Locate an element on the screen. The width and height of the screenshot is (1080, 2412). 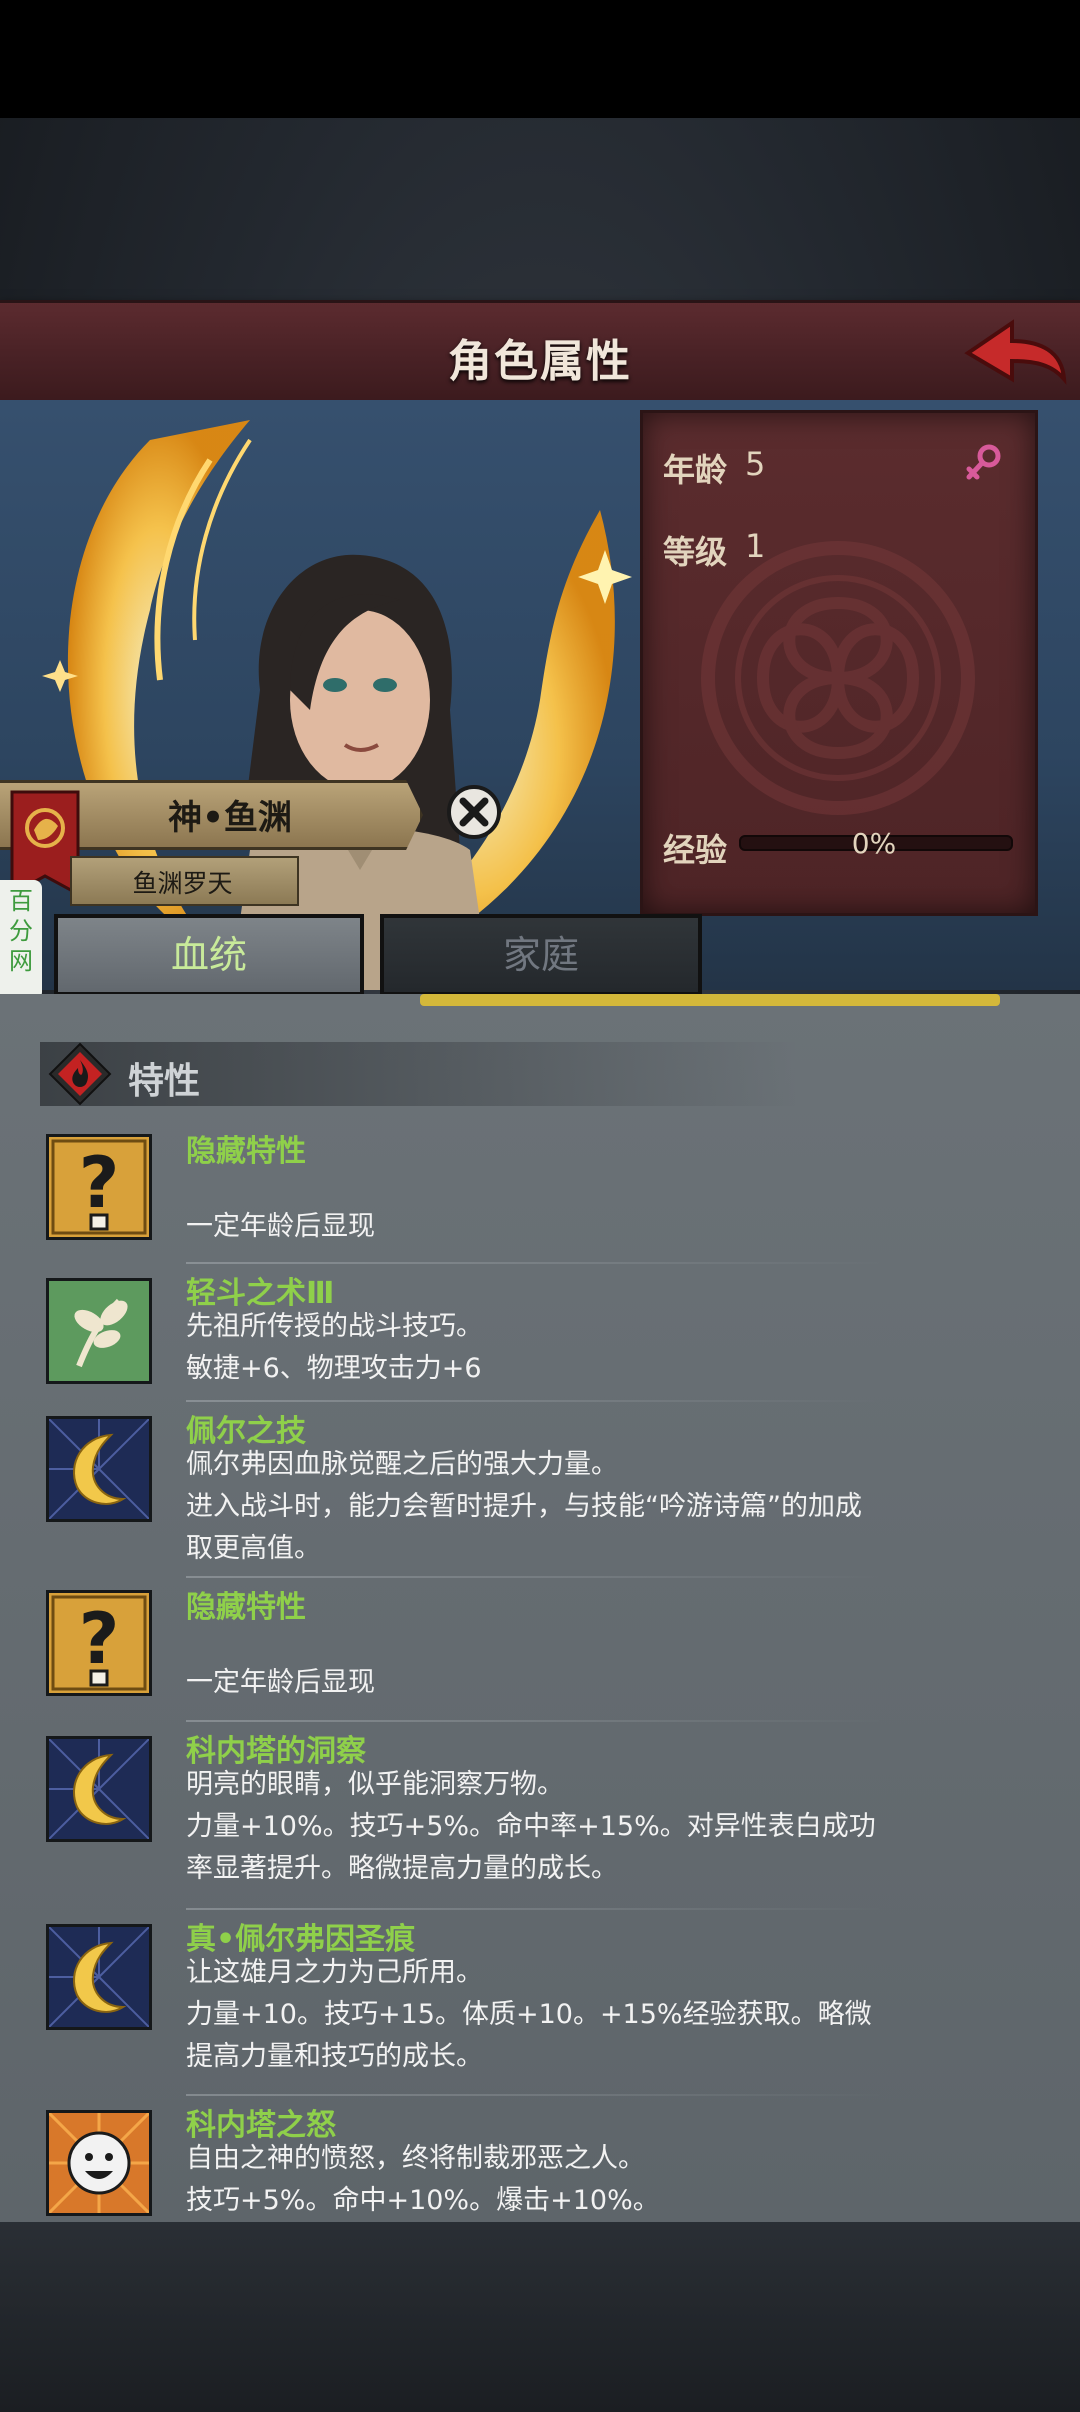
close-icon is located at coordinates (474, 812).